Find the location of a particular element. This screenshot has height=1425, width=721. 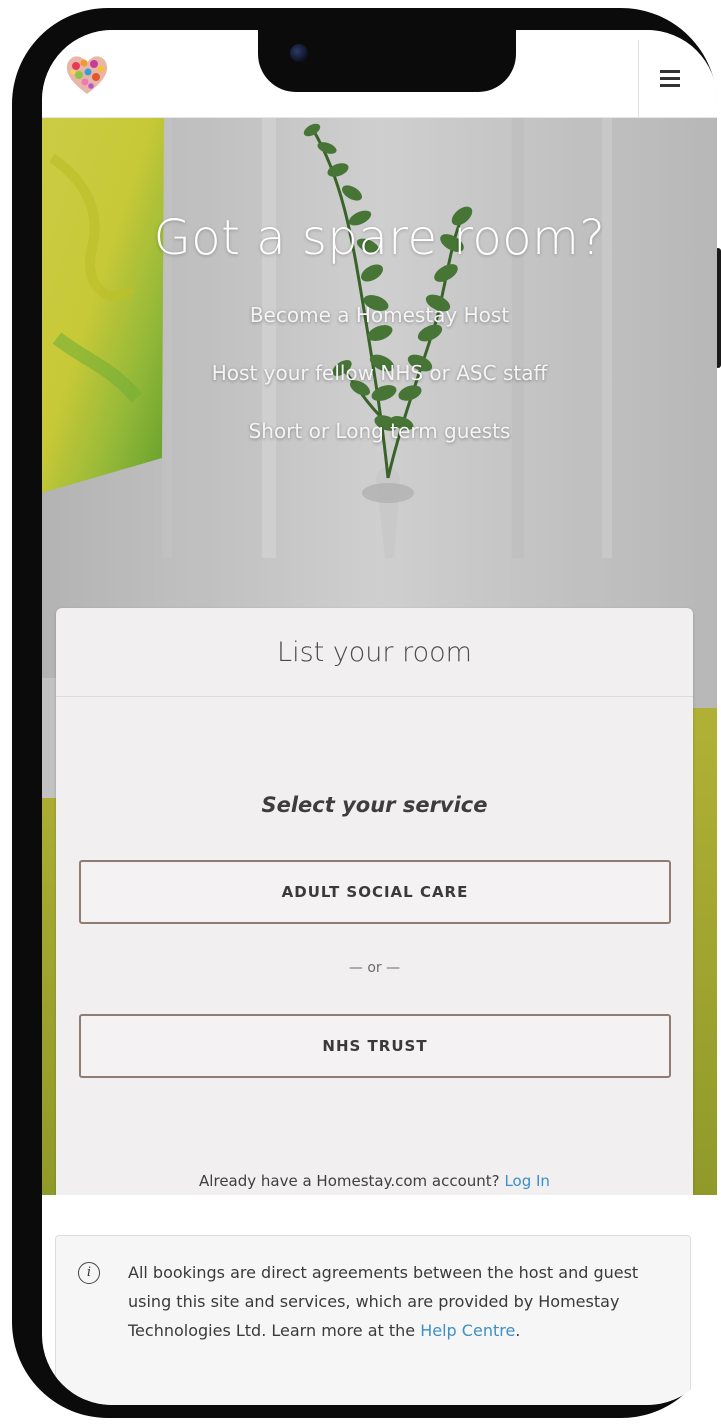

select-service-heading: Select your service is located at coordinates (374, 805).